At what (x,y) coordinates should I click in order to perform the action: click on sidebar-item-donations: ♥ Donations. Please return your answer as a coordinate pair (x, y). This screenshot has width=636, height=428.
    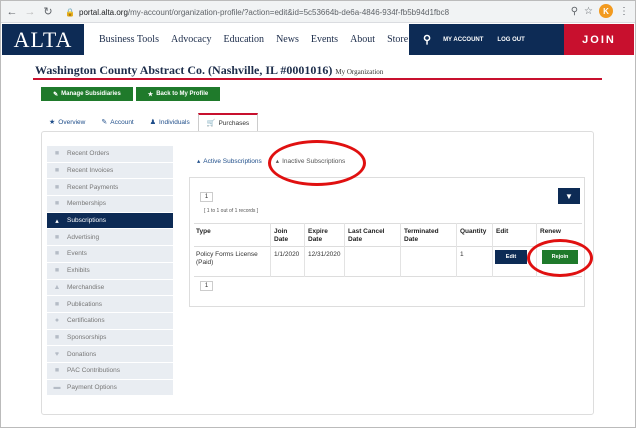
    Looking at the image, I should click on (110, 354).